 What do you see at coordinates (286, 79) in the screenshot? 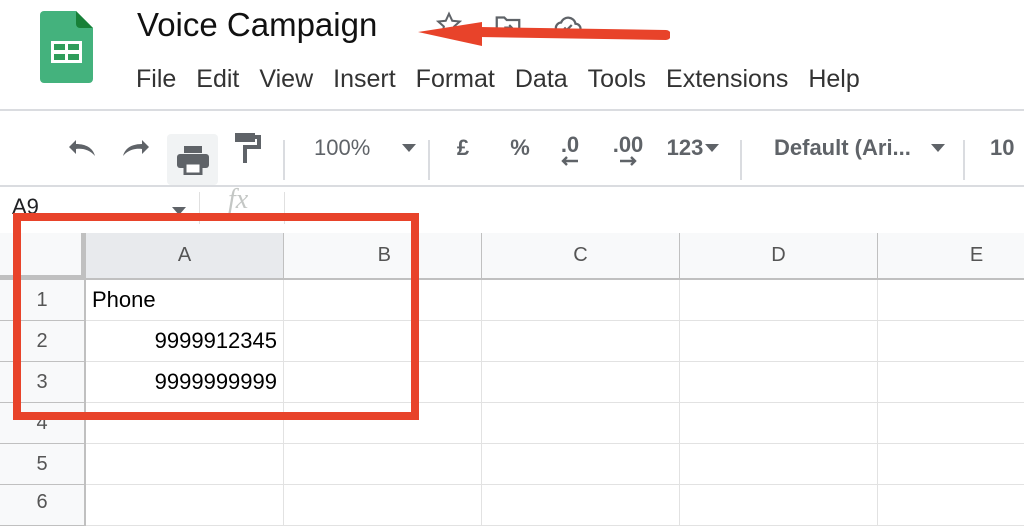
I see `menu-view: View` at bounding box center [286, 79].